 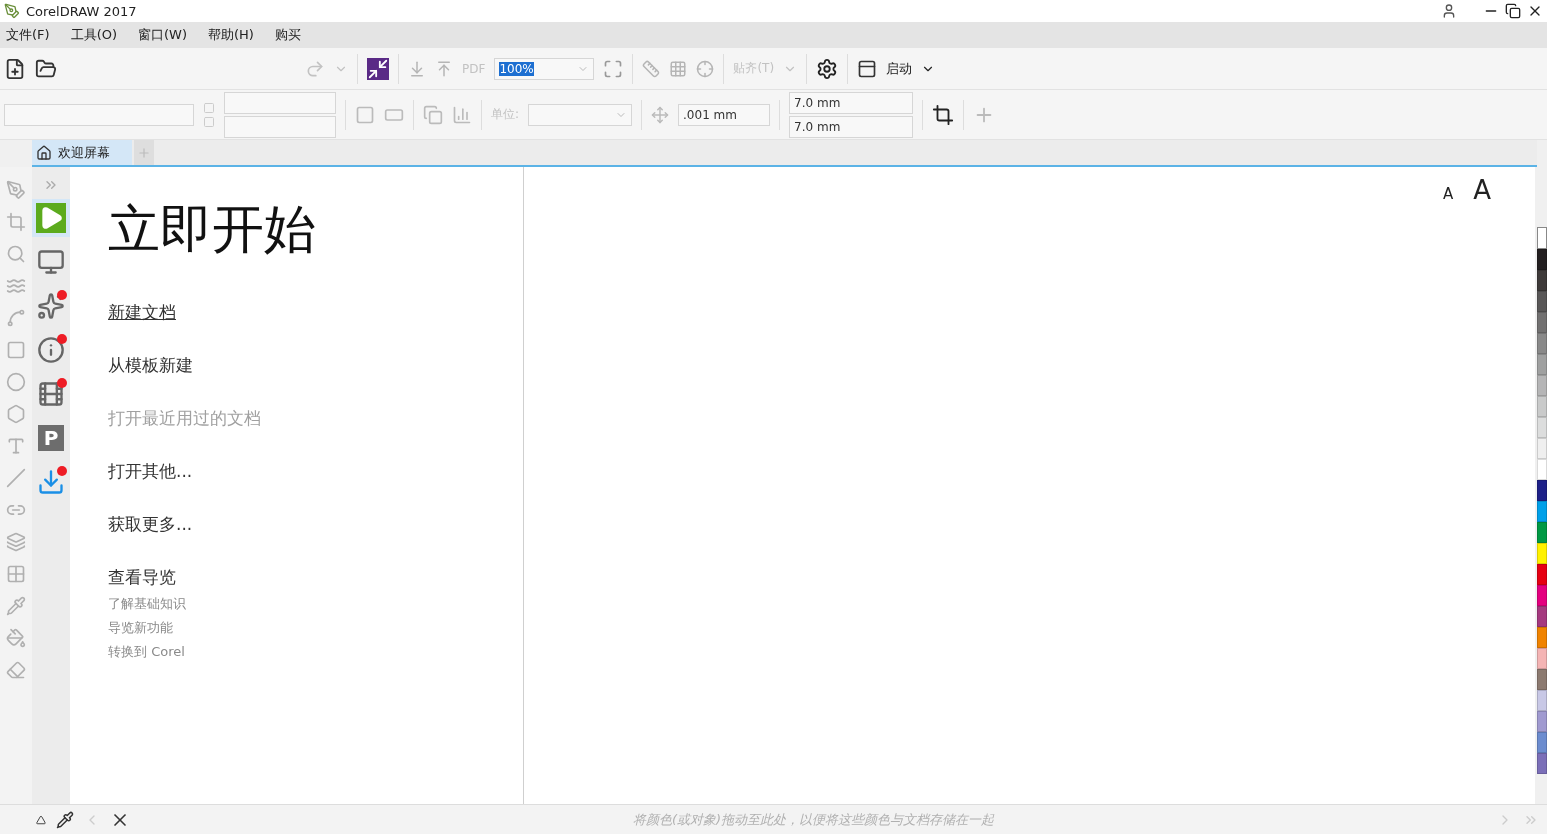 I want to click on duplicate-y-field: 7.0 mm, so click(x=851, y=126).